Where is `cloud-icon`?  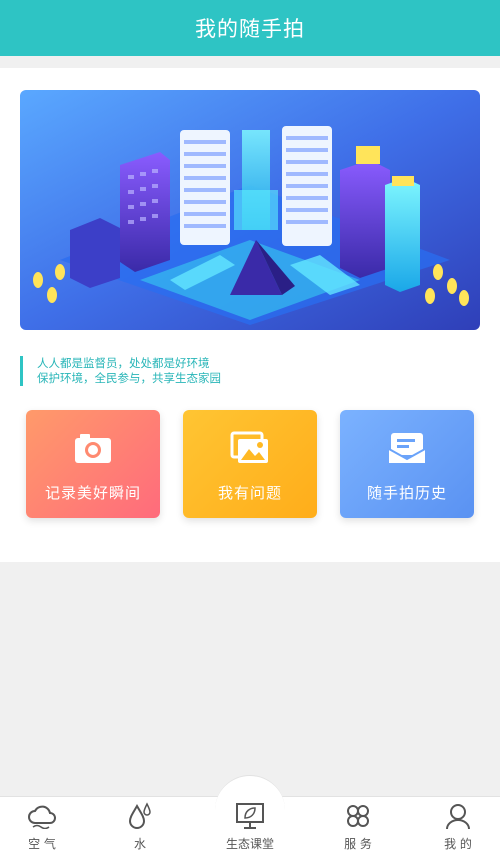
cloud-icon is located at coordinates (42, 816).